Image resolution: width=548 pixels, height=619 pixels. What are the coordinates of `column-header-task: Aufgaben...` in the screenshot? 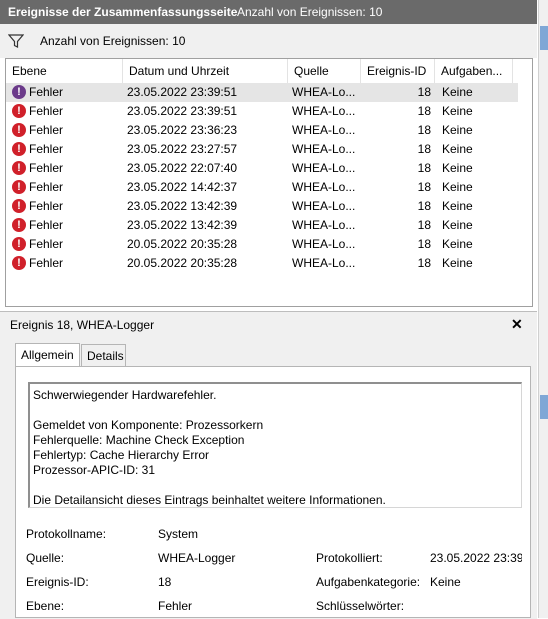 It's located at (474, 71).